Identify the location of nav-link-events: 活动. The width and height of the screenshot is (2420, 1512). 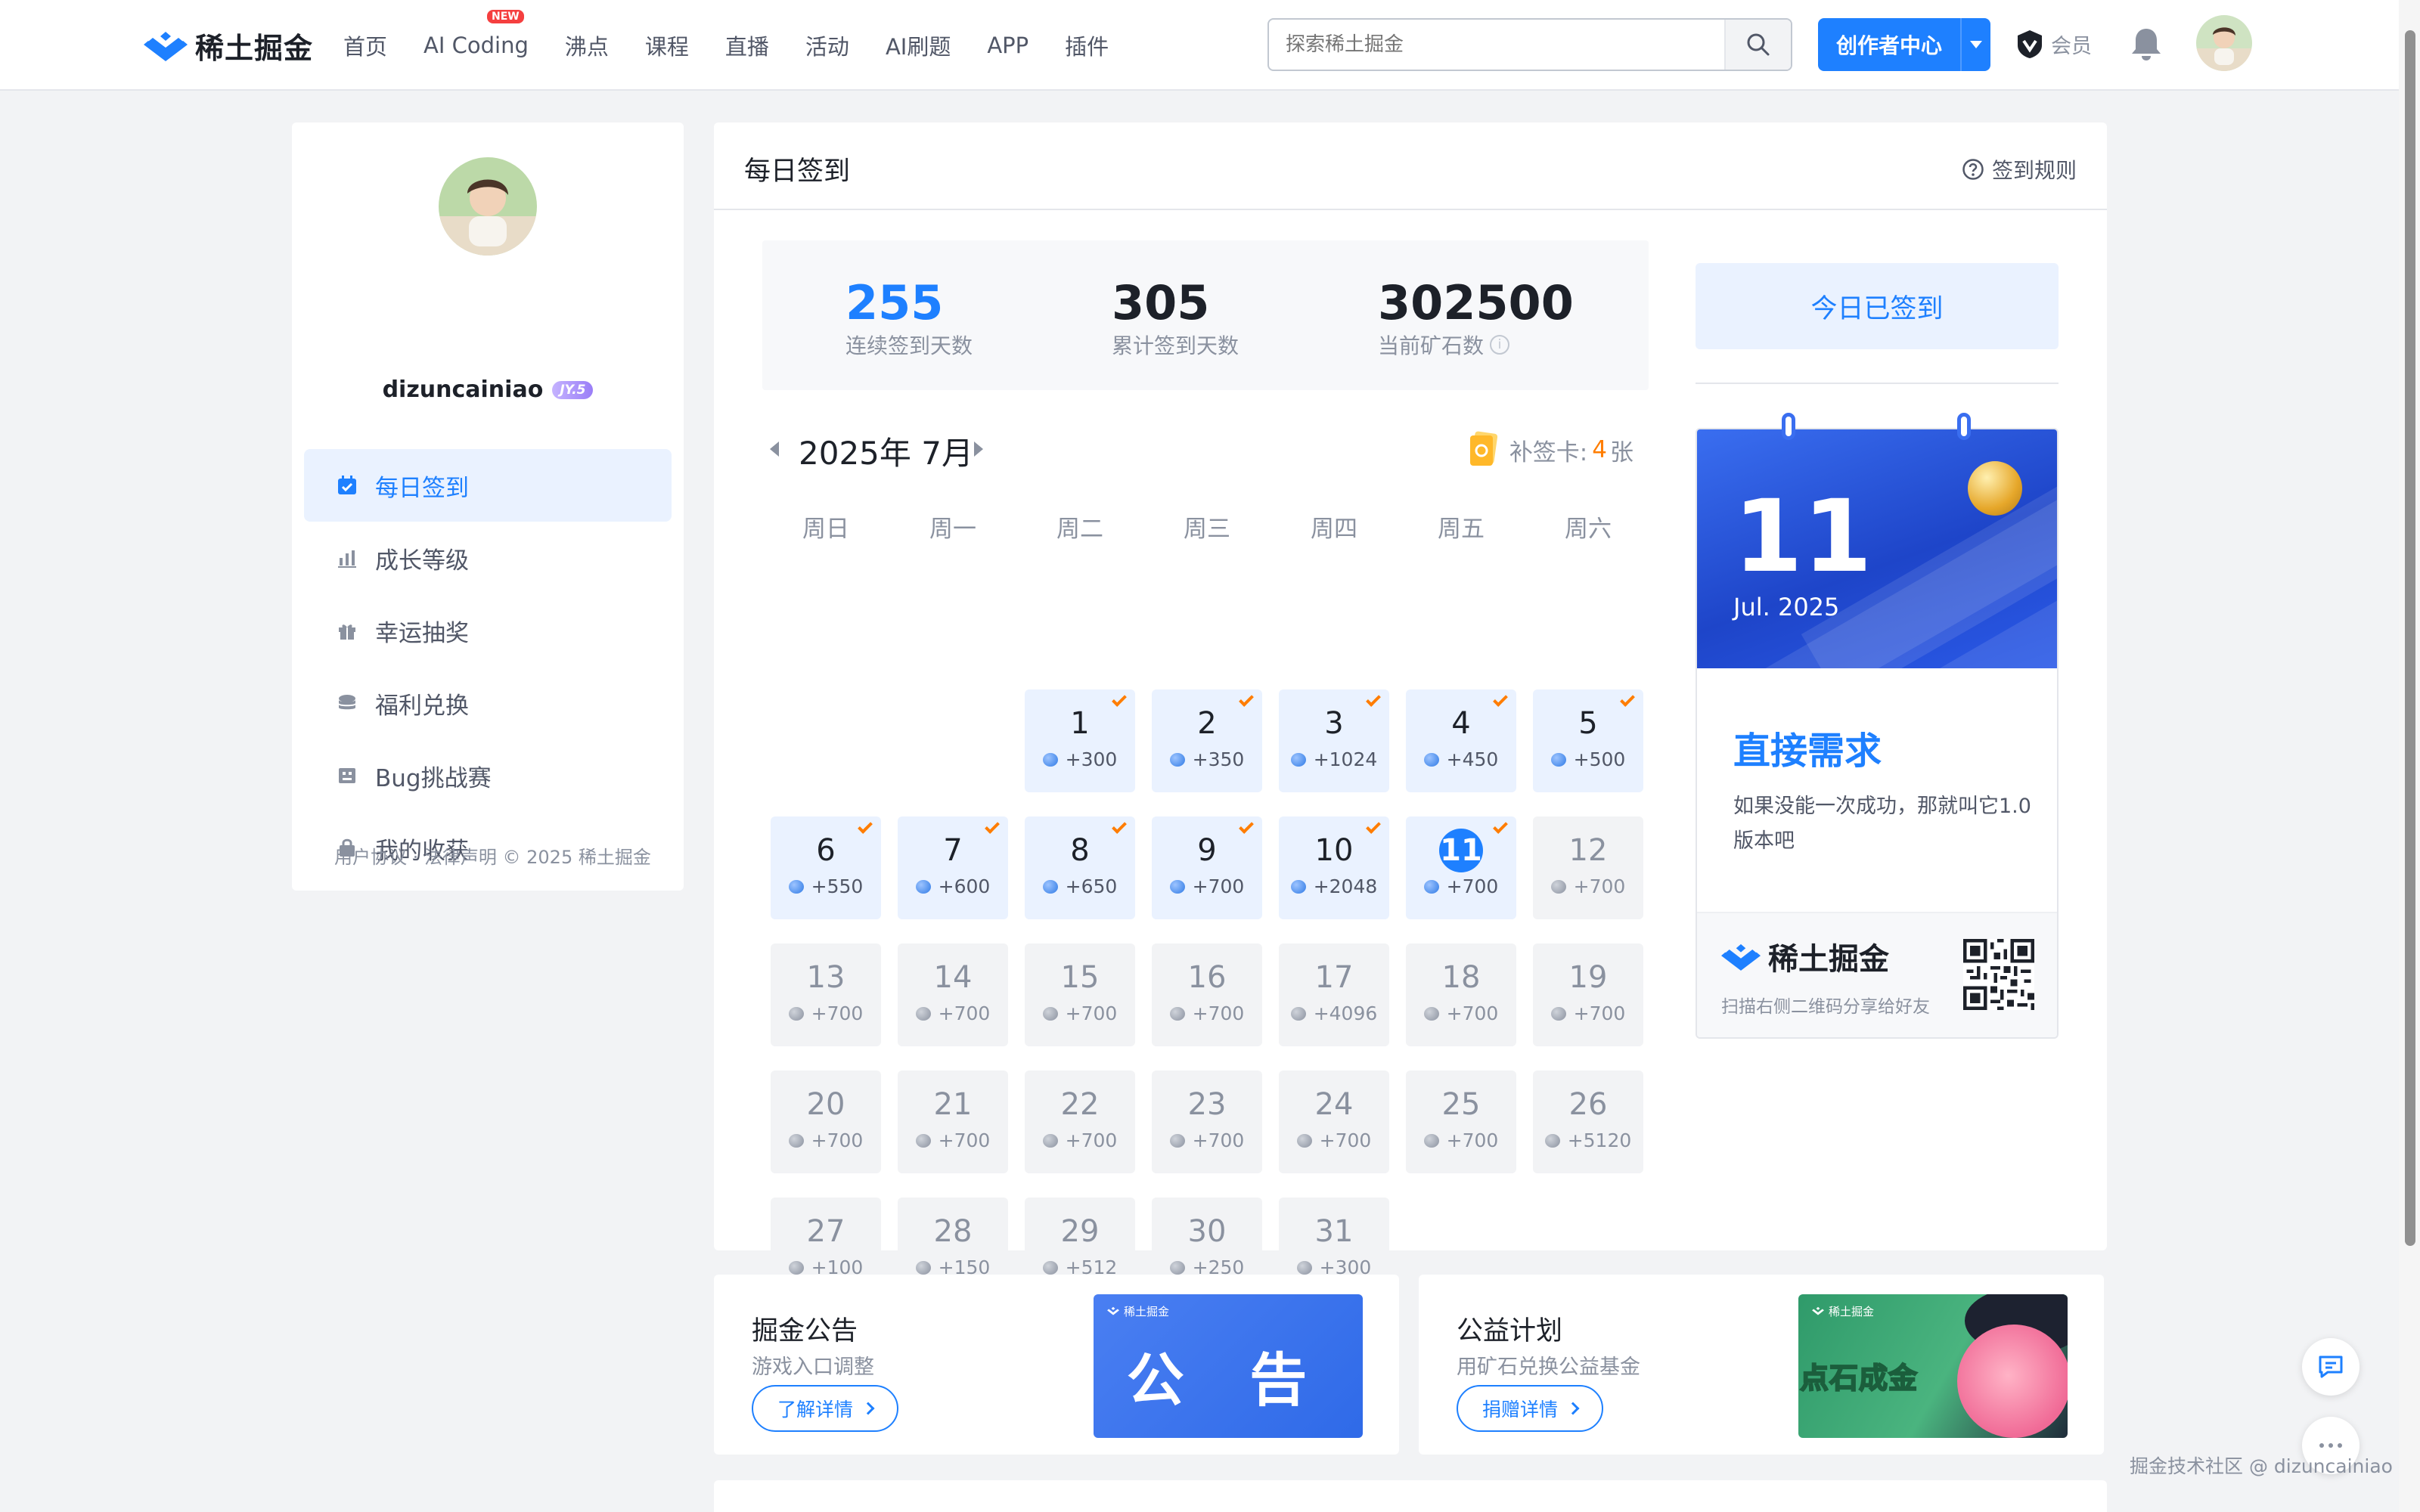
(827, 45).